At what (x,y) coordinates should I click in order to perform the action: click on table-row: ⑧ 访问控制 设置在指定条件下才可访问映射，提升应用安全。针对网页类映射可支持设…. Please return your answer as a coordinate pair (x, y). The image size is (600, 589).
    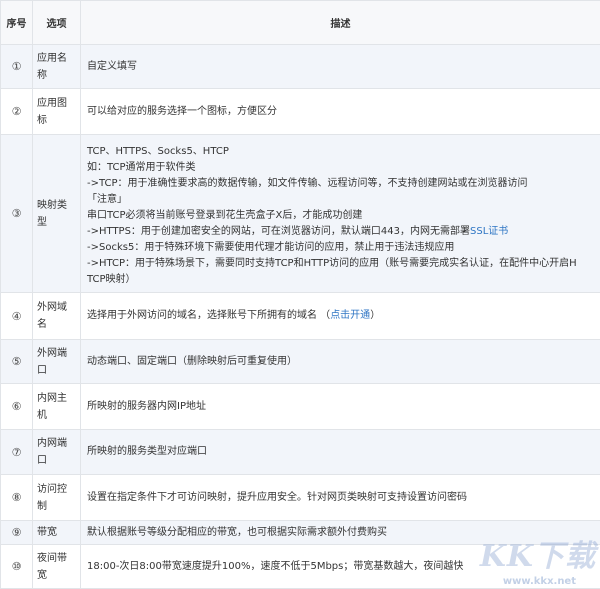
    Looking at the image, I should click on (300, 497).